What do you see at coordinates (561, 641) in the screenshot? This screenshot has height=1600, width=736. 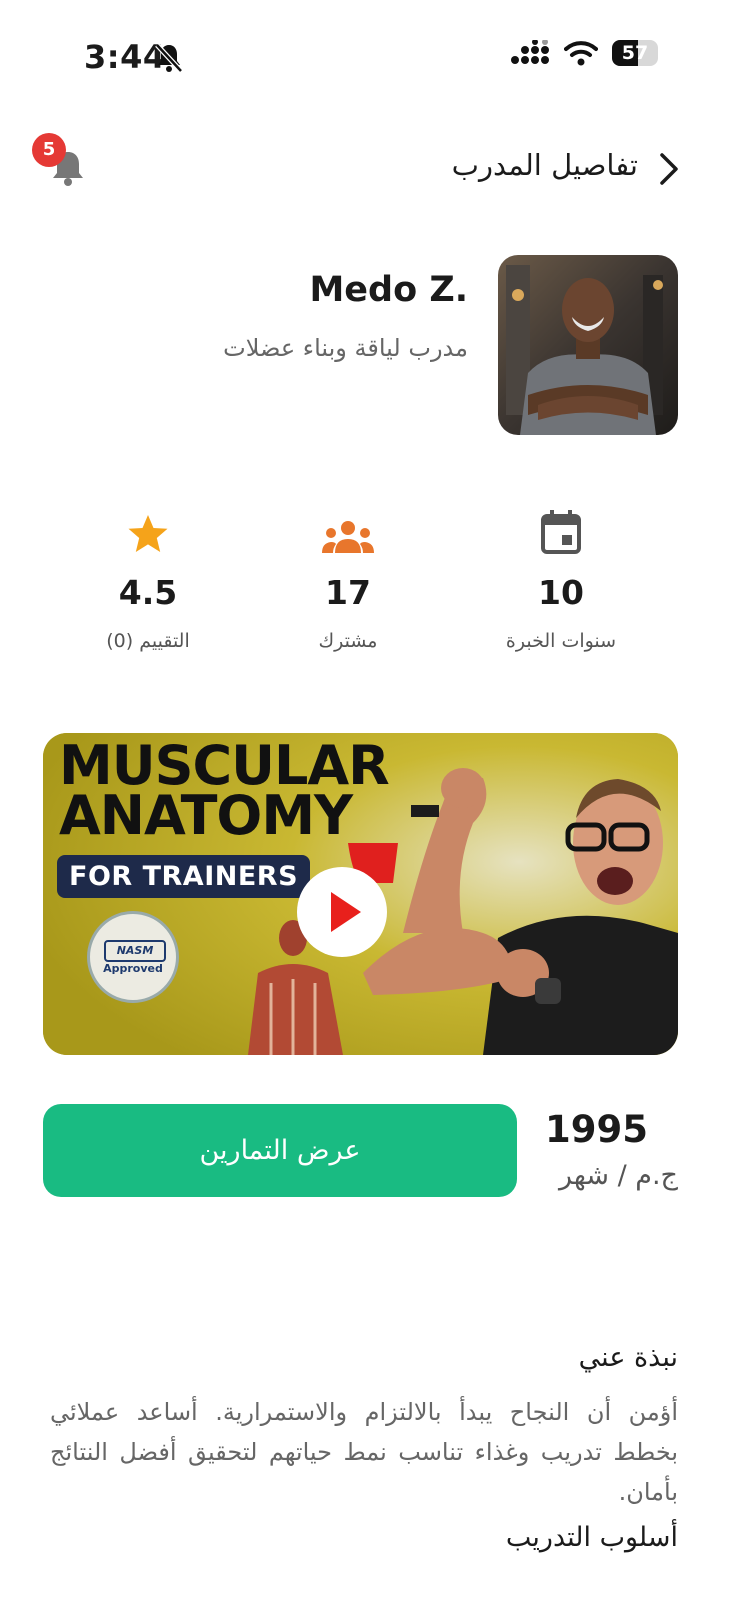 I see `stat-label: سنوات الخبرة` at bounding box center [561, 641].